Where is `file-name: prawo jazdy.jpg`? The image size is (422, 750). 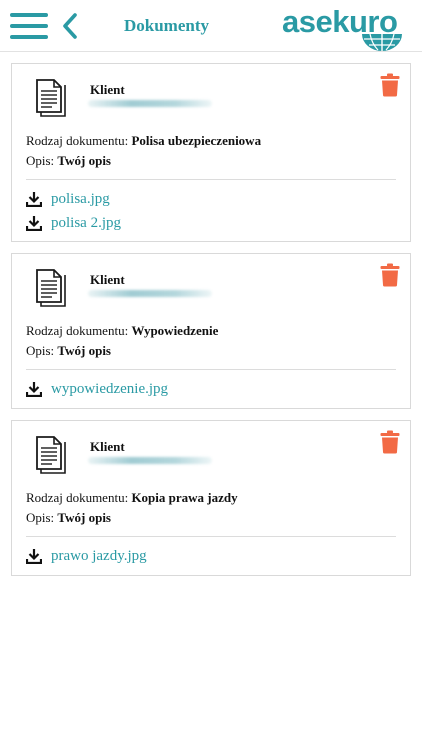
file-name: prawo jazdy.jpg is located at coordinates (99, 556).